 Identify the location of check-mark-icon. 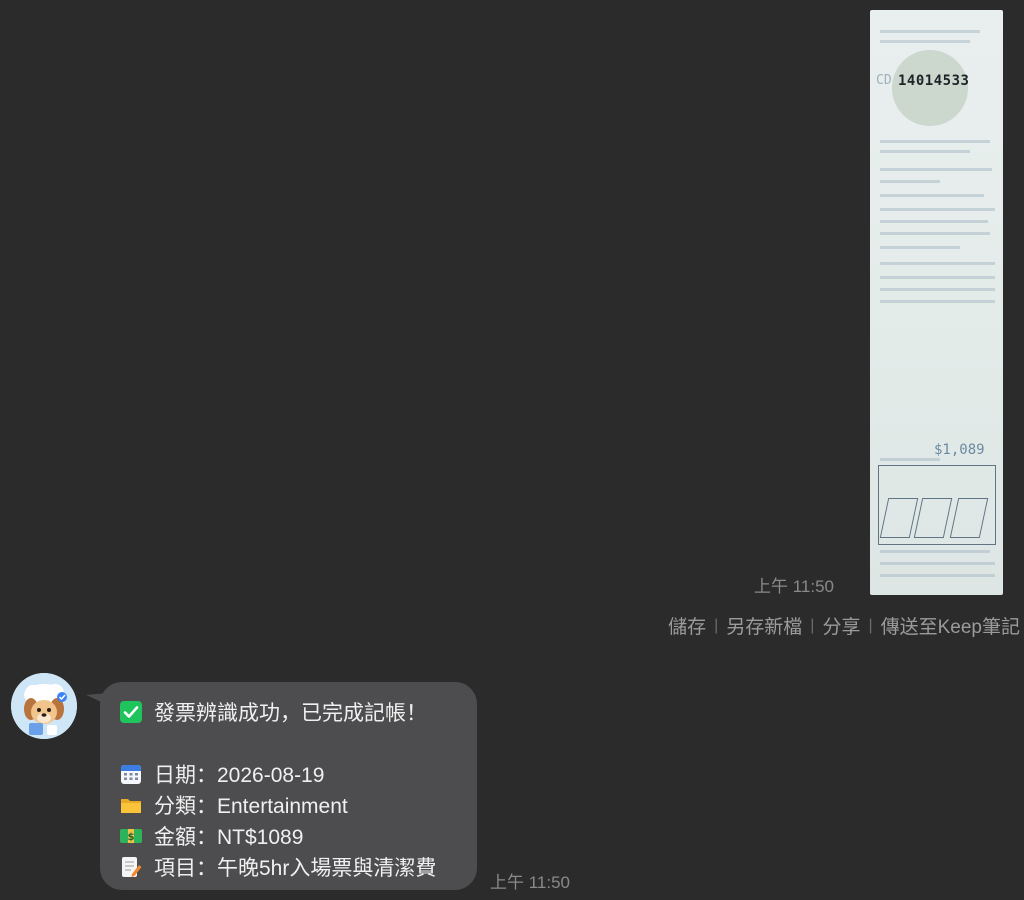
(131, 711).